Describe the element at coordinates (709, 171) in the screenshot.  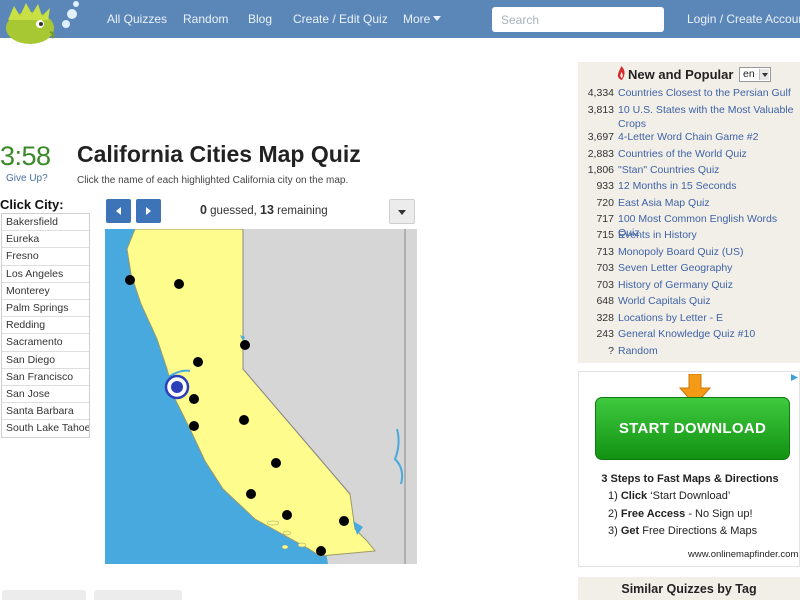
I see `quiz-link: "Stan" Countries Quiz` at that location.